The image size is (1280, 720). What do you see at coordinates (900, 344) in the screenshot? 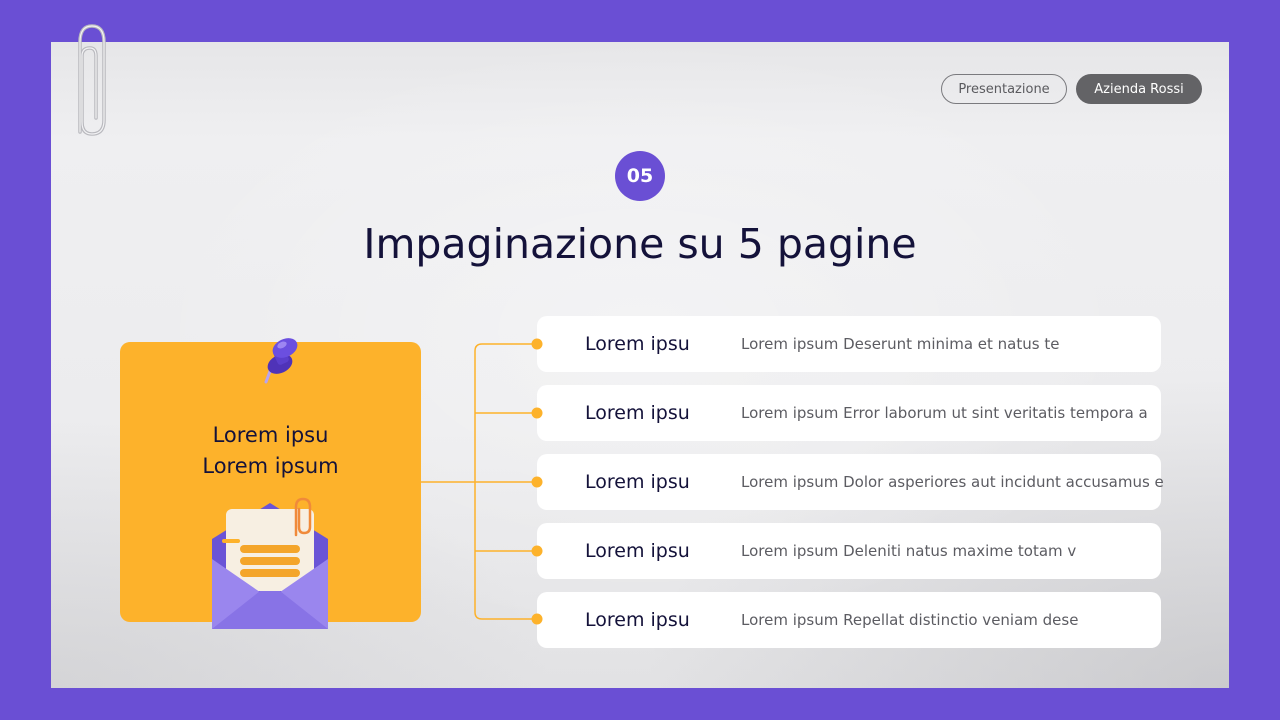
I see `item-description: Lorem ipsum Deserunt minima et natus te` at bounding box center [900, 344].